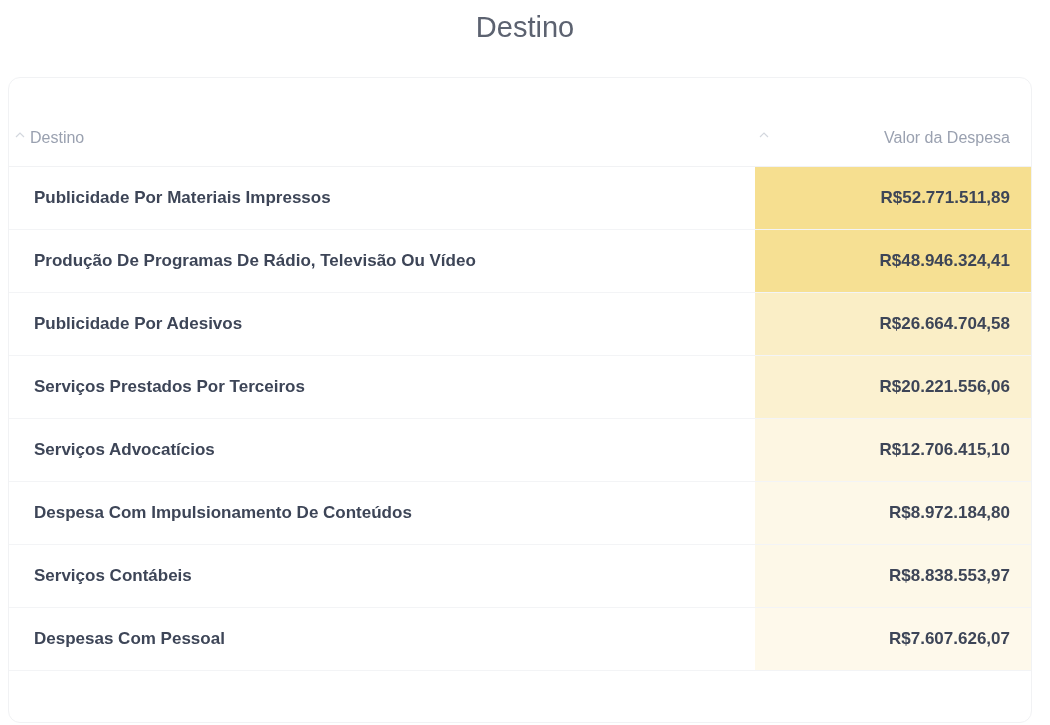 The image size is (1050, 725). What do you see at coordinates (124, 450) in the screenshot?
I see `table-cell-text: Serviços Advocatícios` at bounding box center [124, 450].